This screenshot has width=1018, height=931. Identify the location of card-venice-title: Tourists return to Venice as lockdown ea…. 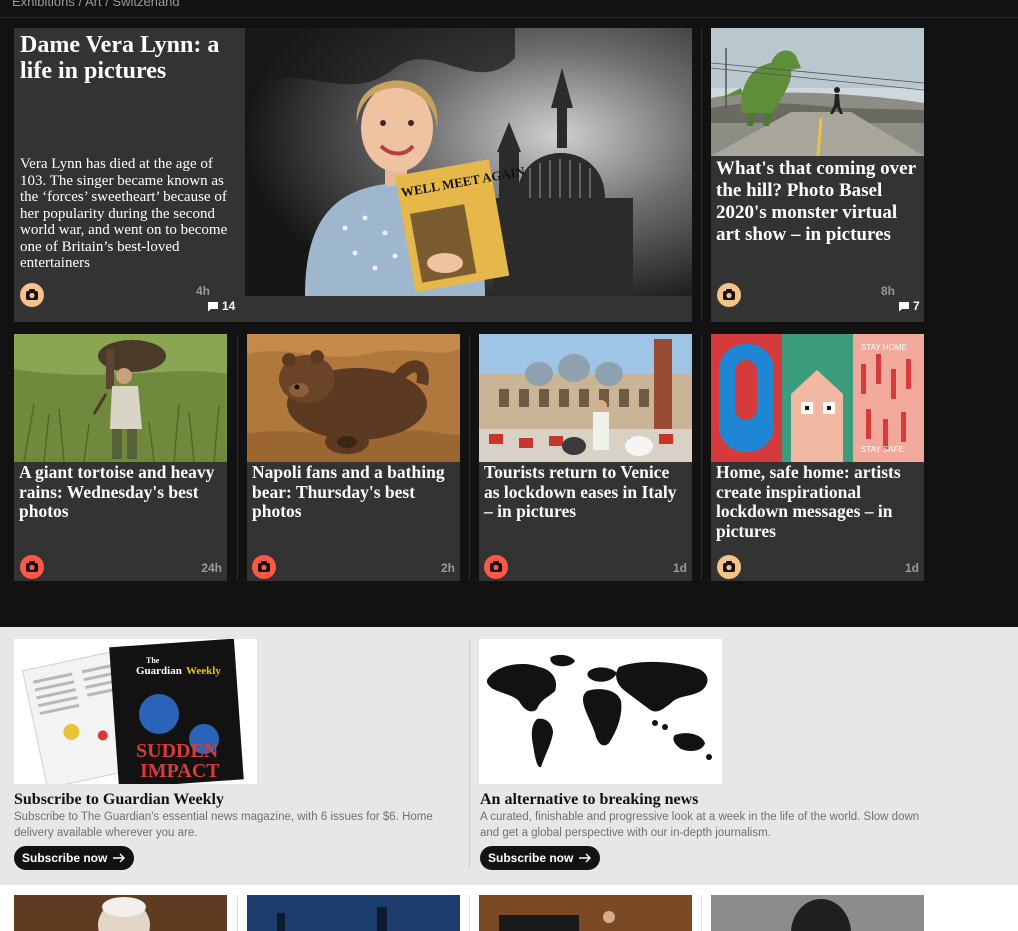
(586, 492).